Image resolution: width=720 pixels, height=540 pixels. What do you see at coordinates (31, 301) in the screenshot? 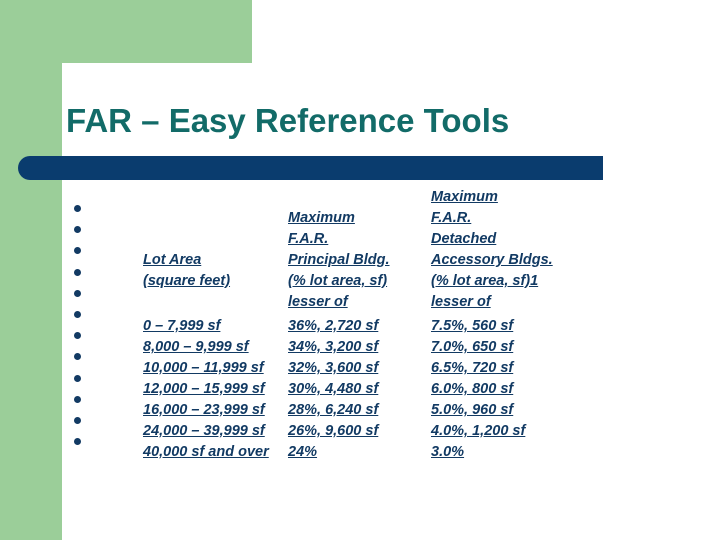
I see `green-side-strip` at bounding box center [31, 301].